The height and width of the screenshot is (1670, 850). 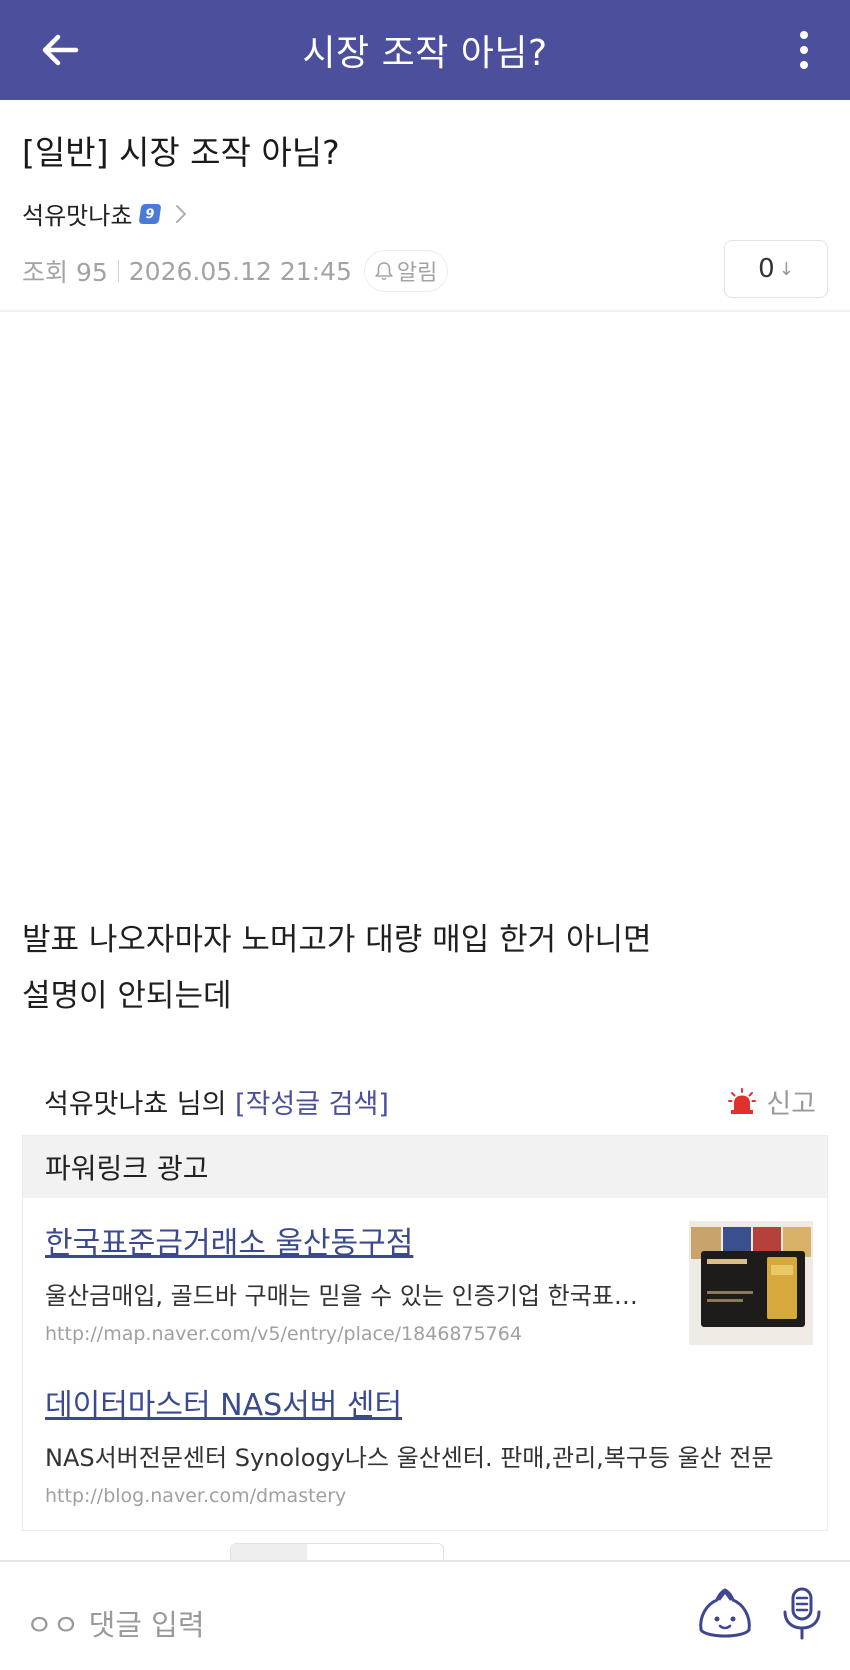 I want to click on author-row: 석유맛나쵸 9, so click(x=105, y=213).